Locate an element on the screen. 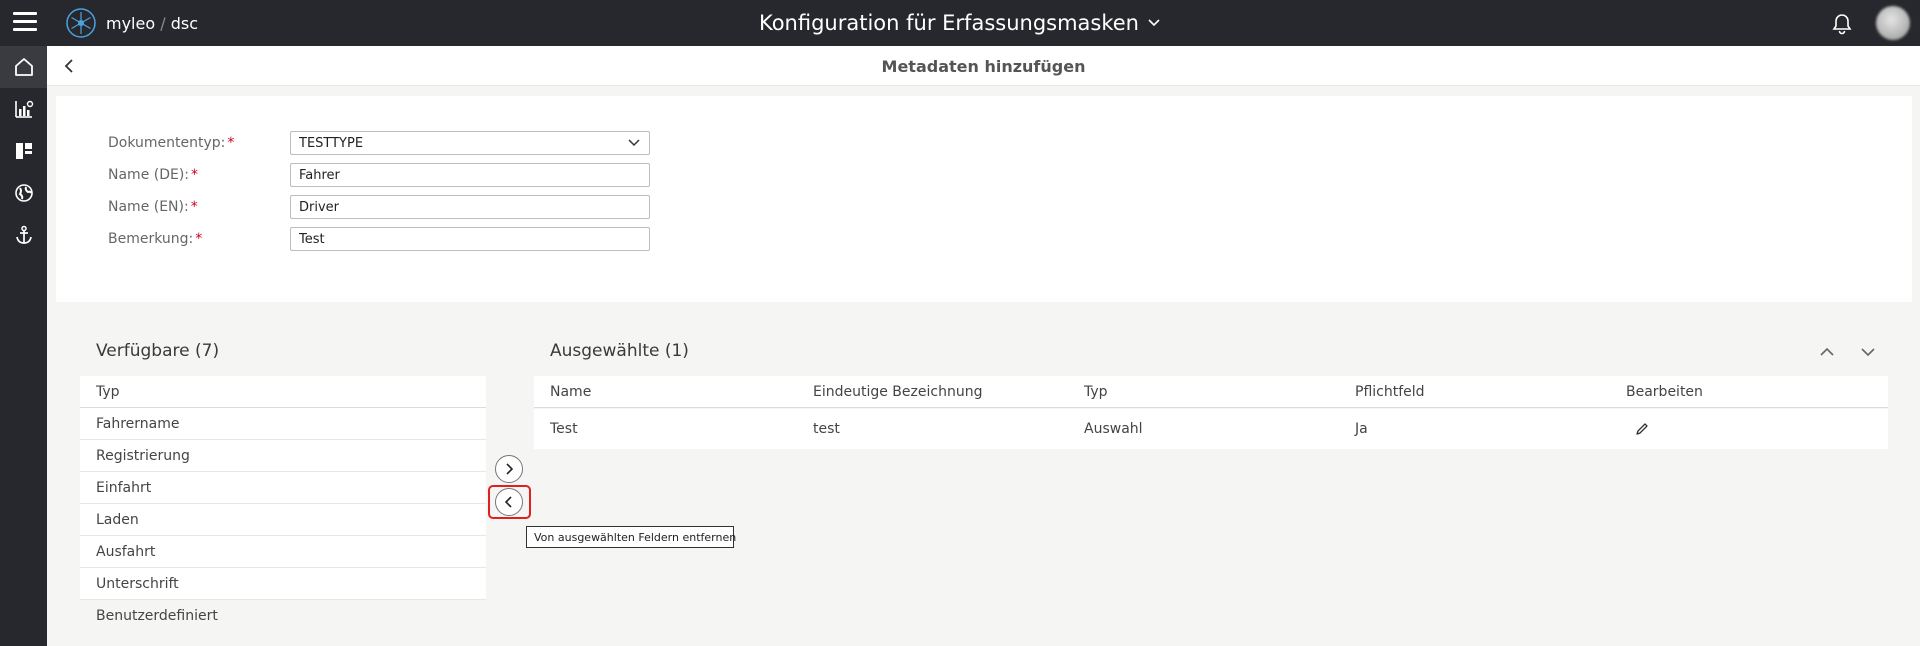 The height and width of the screenshot is (646, 1920). logo-slash: / is located at coordinates (163, 23).